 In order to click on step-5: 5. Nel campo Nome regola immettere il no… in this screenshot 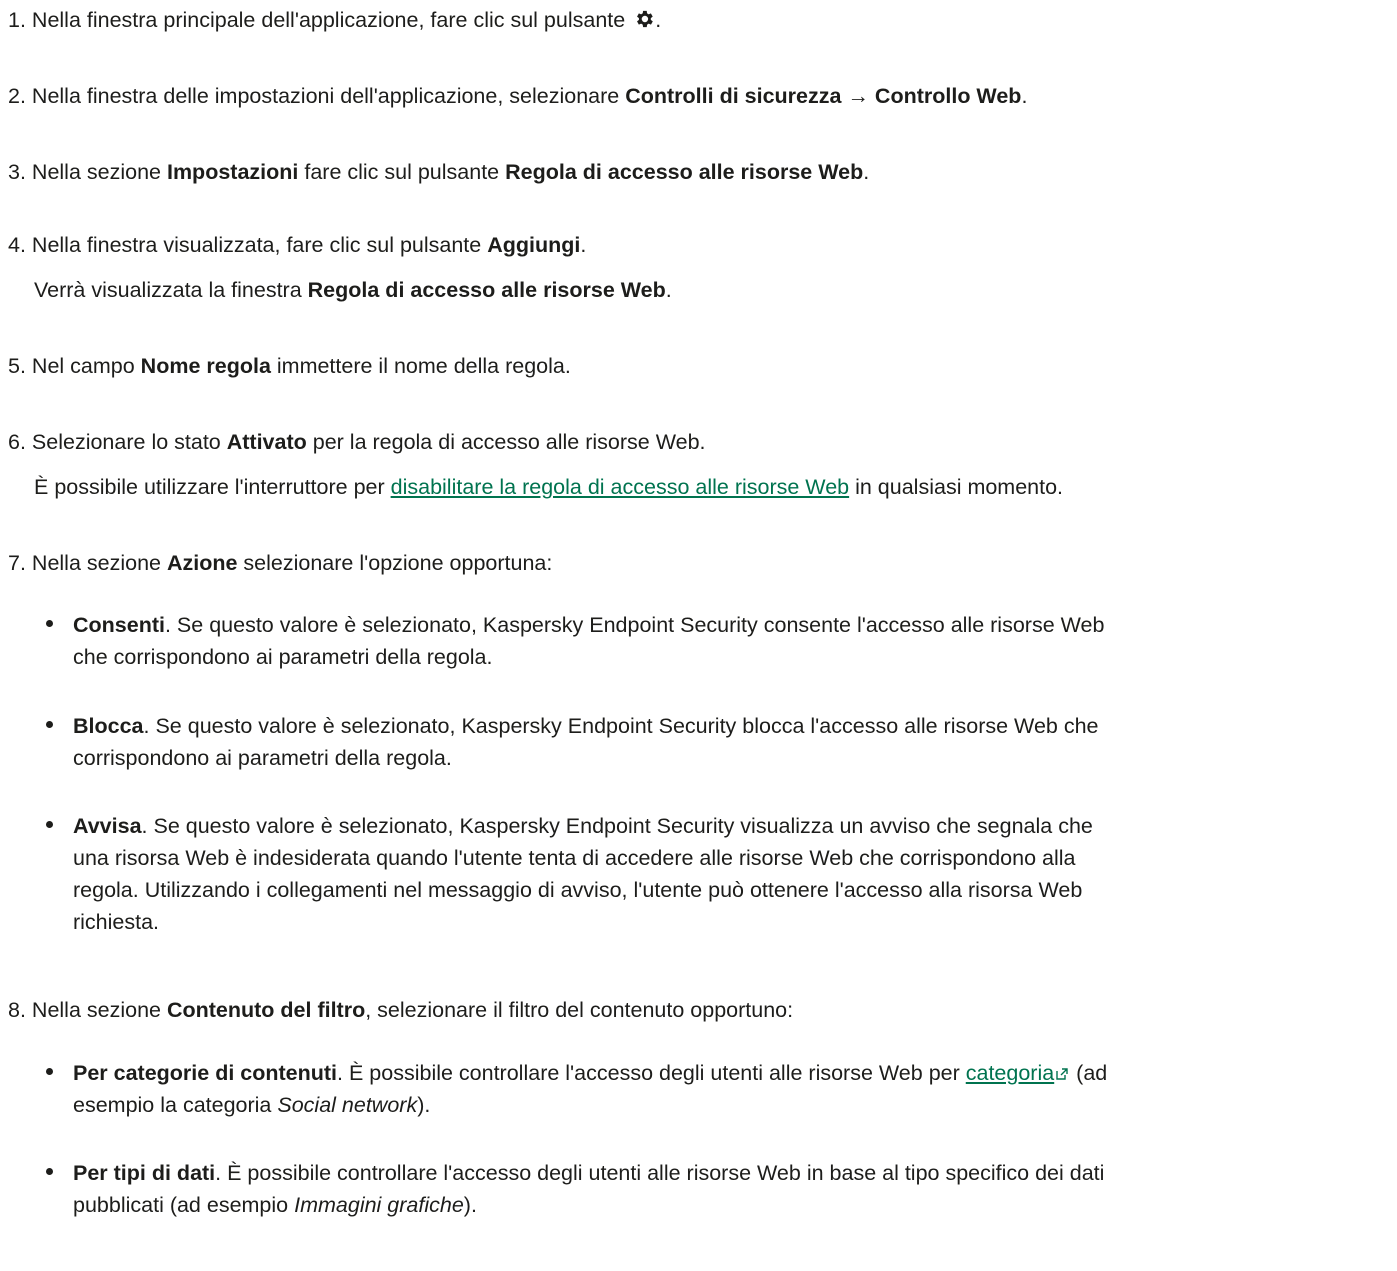, I will do `click(289, 366)`.